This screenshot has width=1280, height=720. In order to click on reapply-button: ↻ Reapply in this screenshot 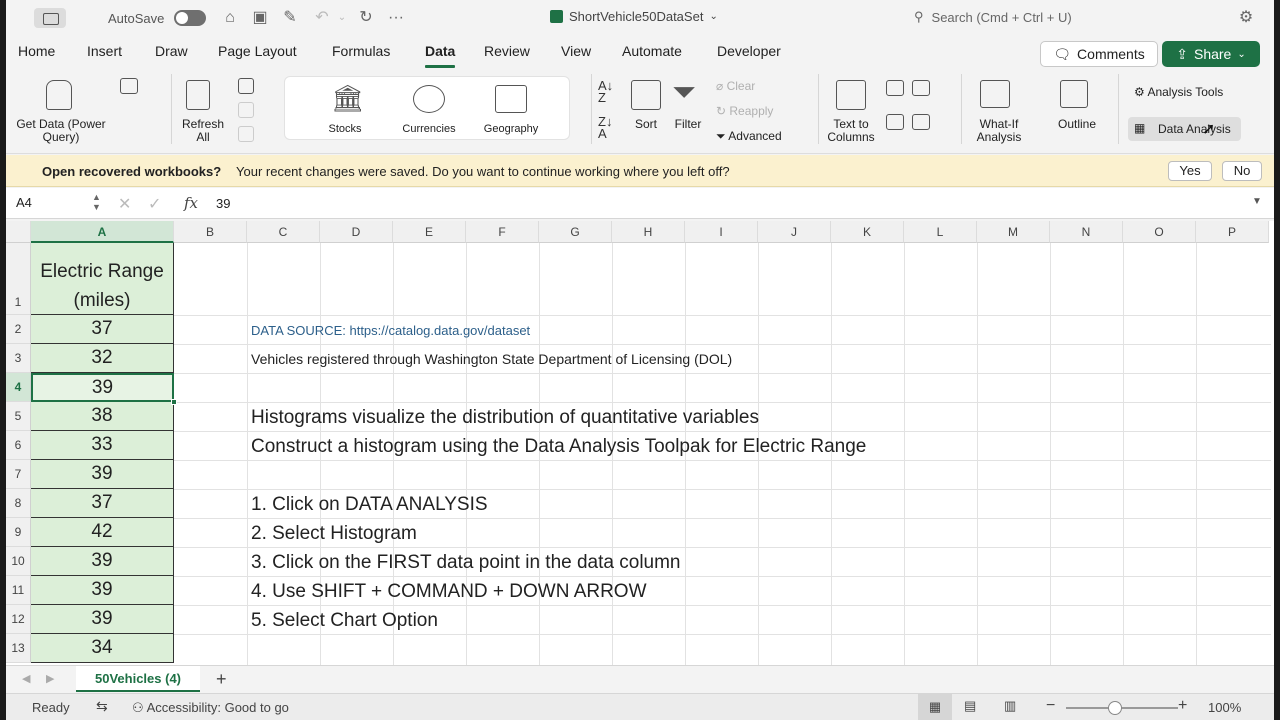, I will do `click(744, 111)`.